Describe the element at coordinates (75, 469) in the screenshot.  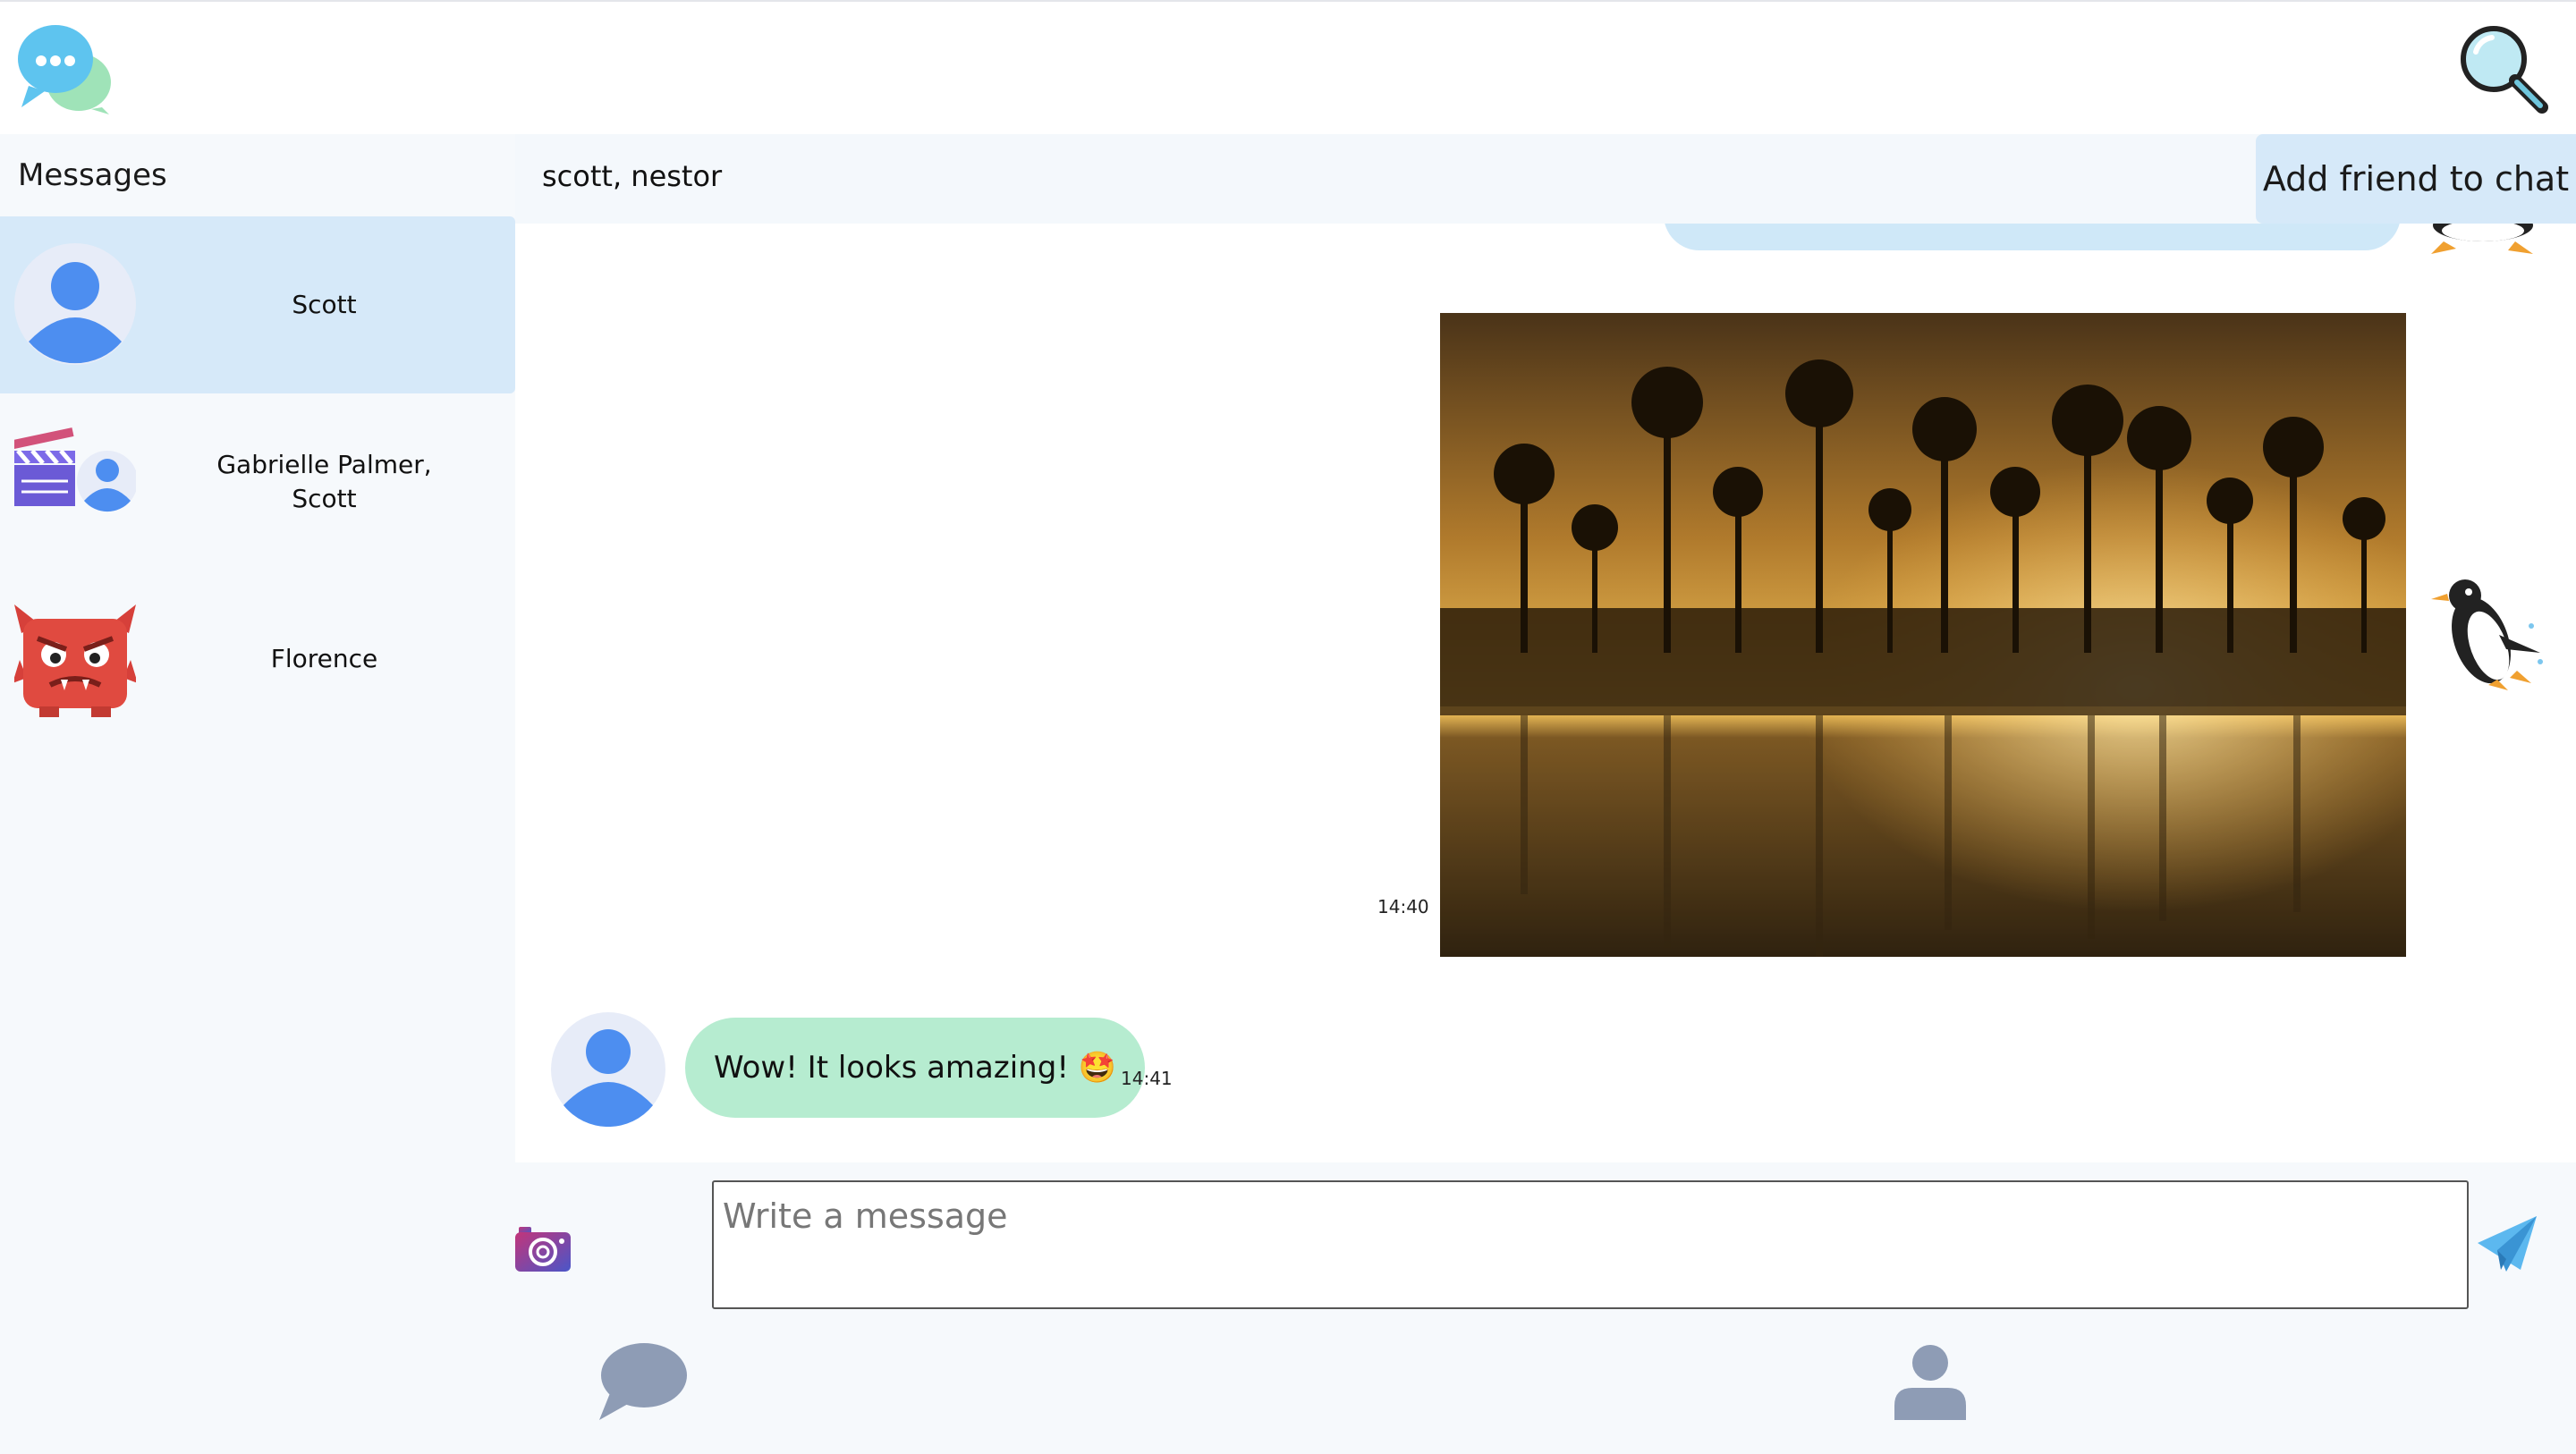
I see `group-avatar-icon` at that location.